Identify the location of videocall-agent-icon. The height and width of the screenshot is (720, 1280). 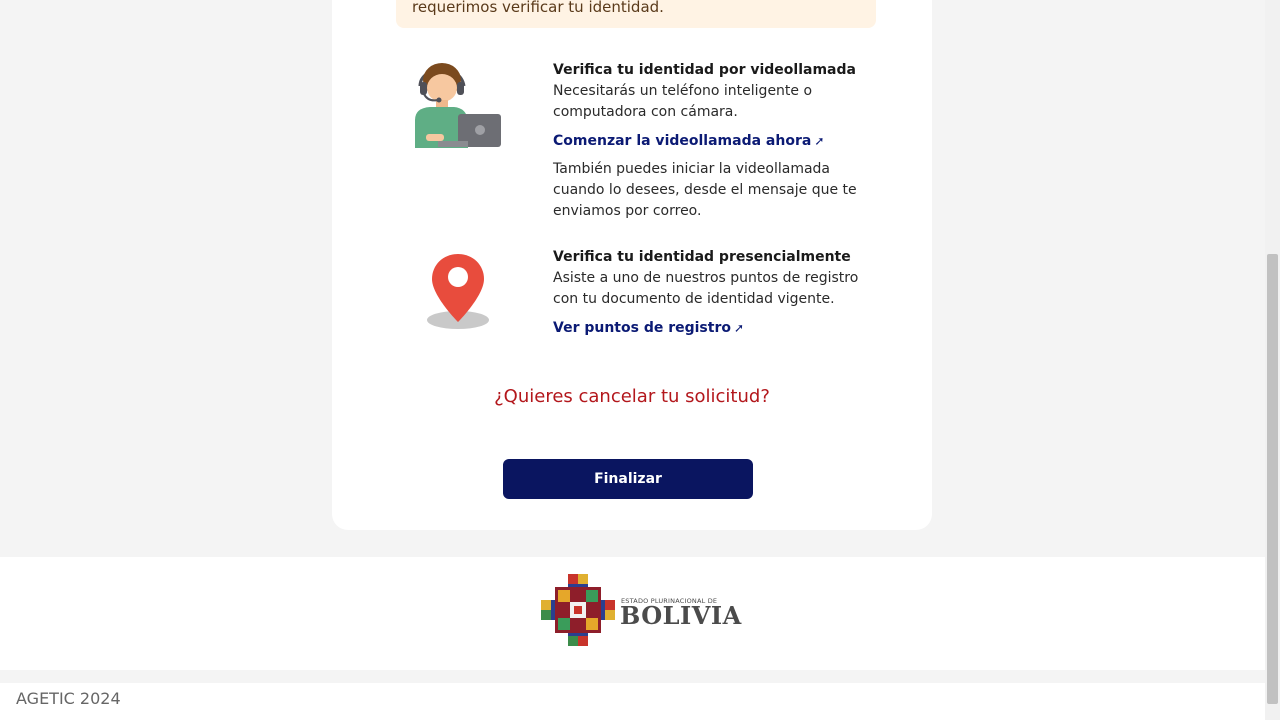
(458, 105).